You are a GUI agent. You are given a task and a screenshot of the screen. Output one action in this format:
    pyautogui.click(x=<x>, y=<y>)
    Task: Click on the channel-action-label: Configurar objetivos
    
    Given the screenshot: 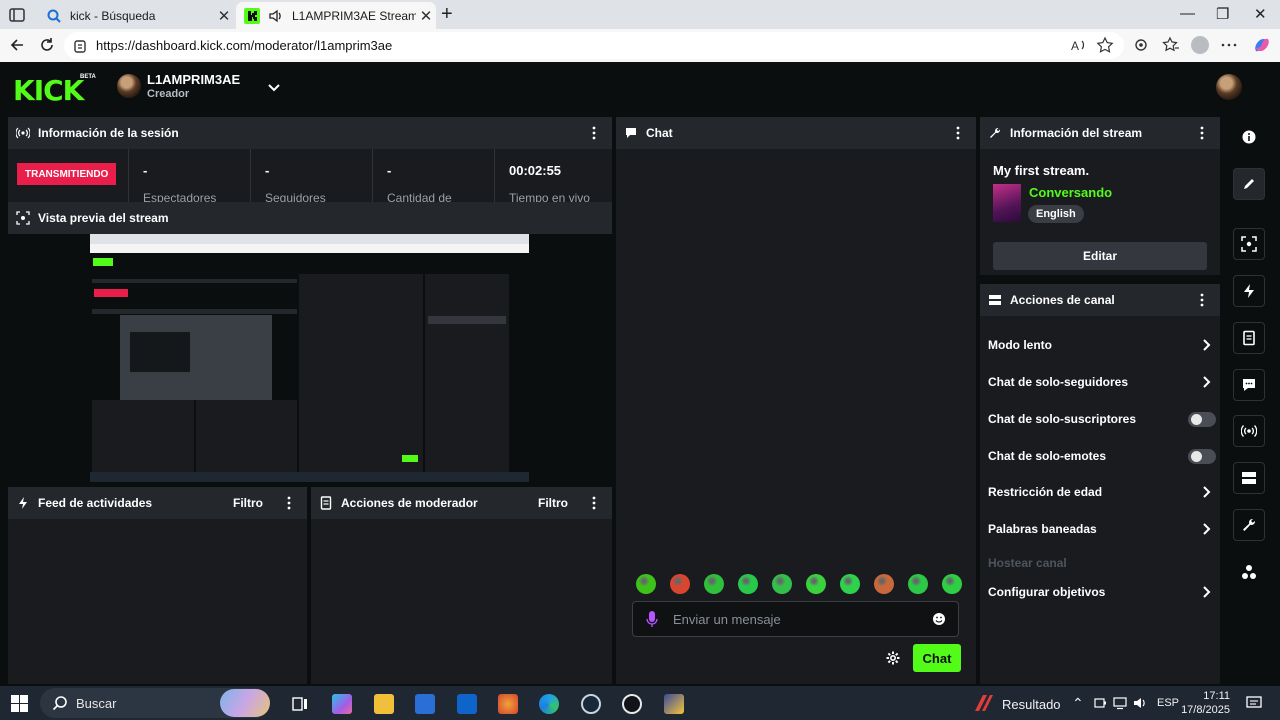 What is the action you would take?
    pyautogui.click(x=1047, y=592)
    